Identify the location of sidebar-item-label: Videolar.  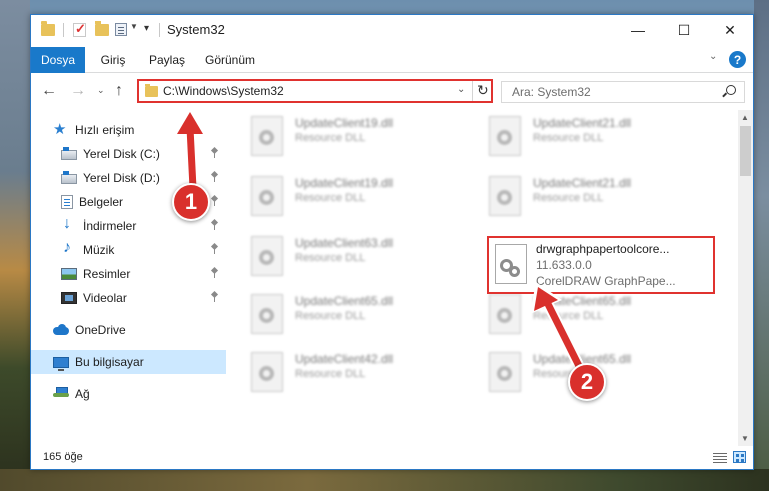
(105, 298).